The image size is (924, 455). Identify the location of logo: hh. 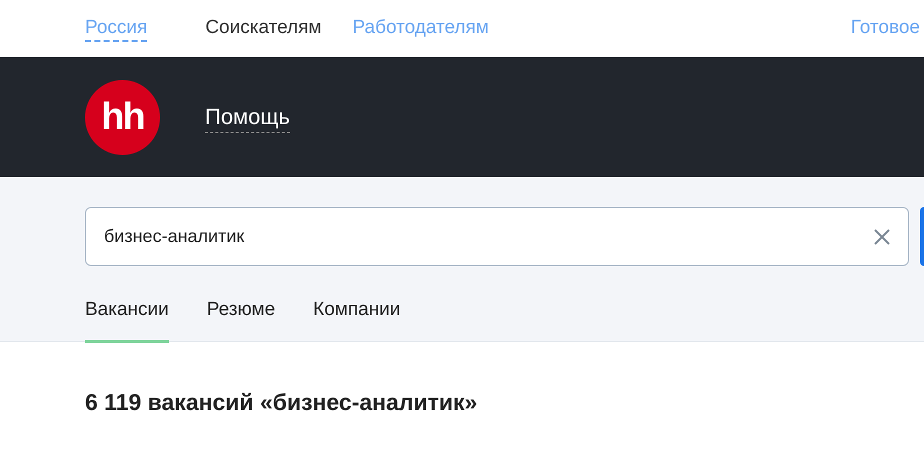
(122, 117).